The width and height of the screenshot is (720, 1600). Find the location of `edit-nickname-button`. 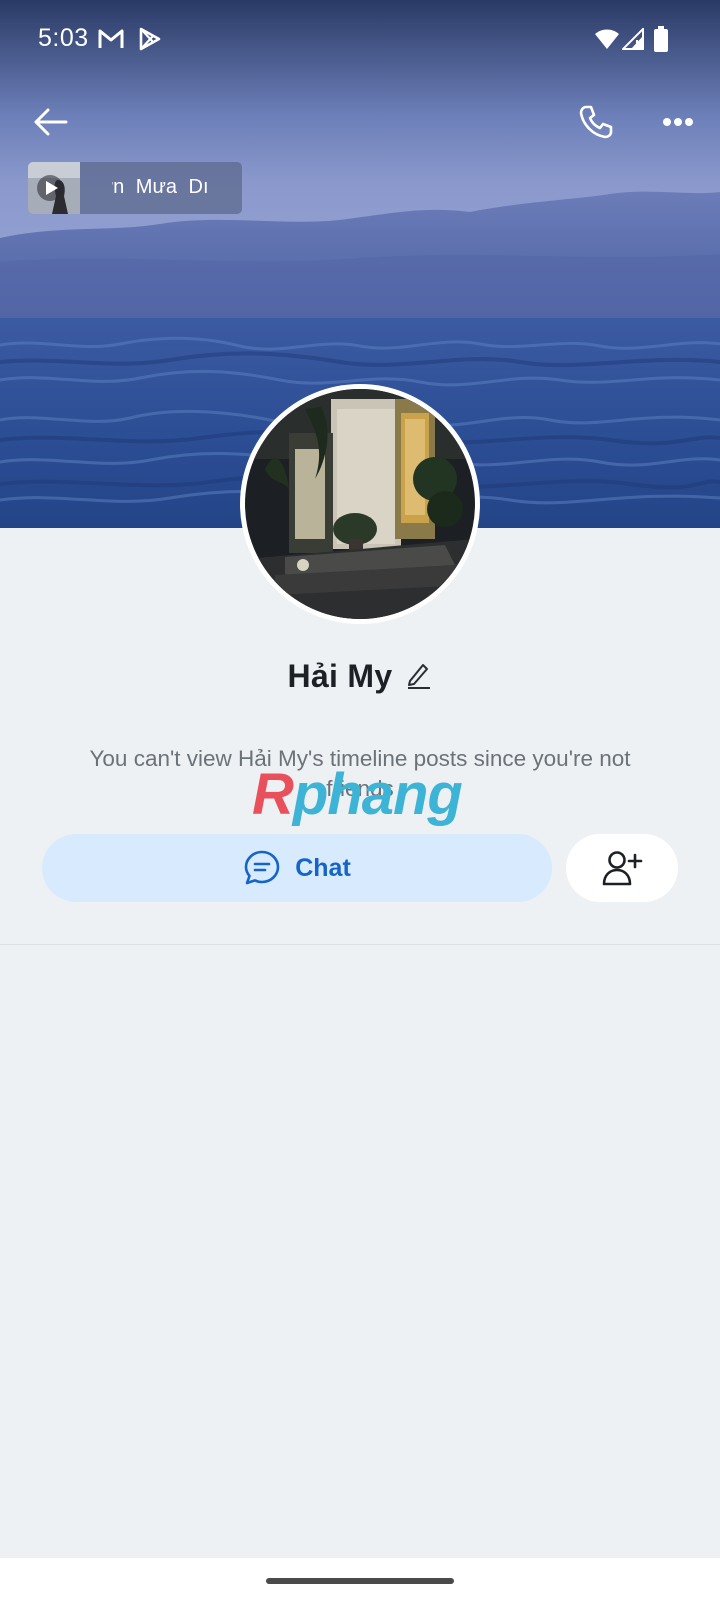

edit-nickname-button is located at coordinates (419, 677).